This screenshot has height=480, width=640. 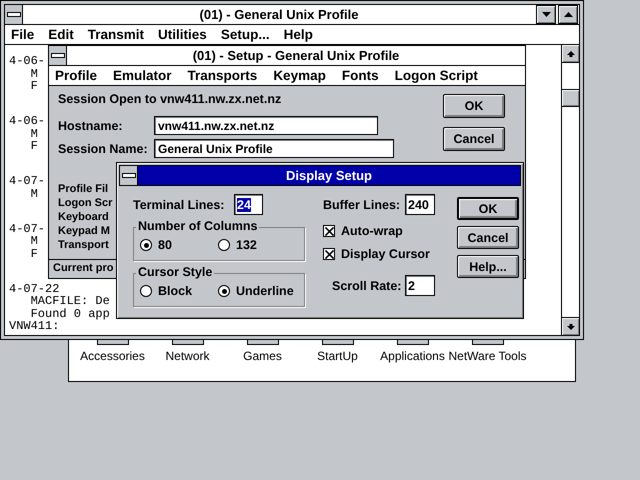 What do you see at coordinates (546, 14) in the screenshot?
I see `minimize-icon` at bounding box center [546, 14].